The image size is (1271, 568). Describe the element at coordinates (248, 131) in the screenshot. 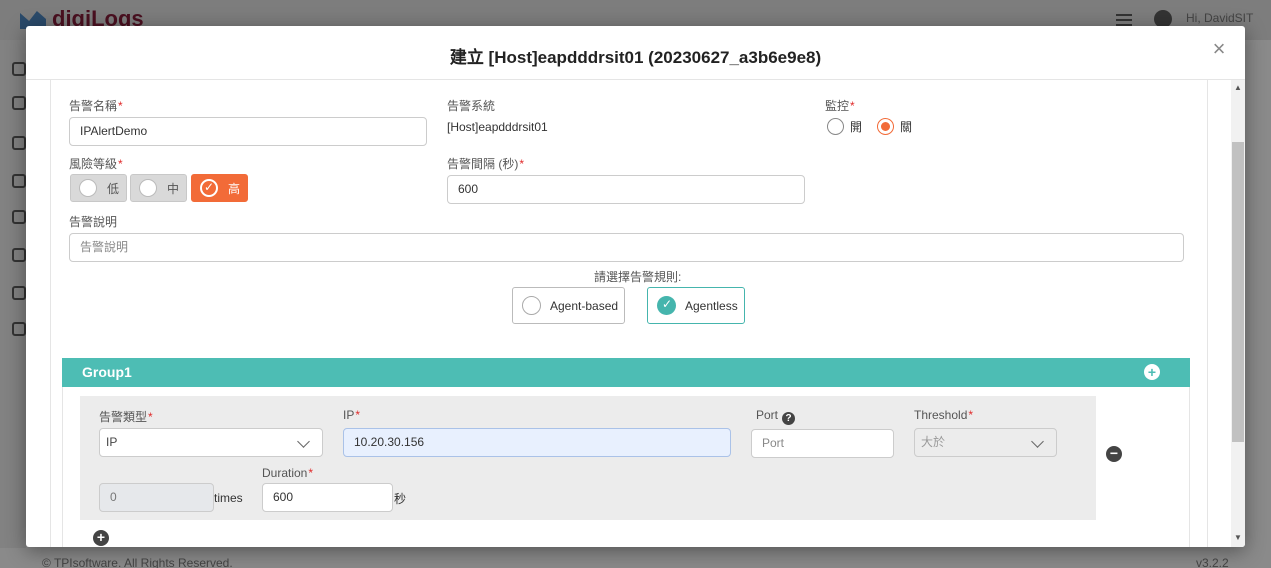

I see `alert-name-input: IPAlertDemo` at that location.